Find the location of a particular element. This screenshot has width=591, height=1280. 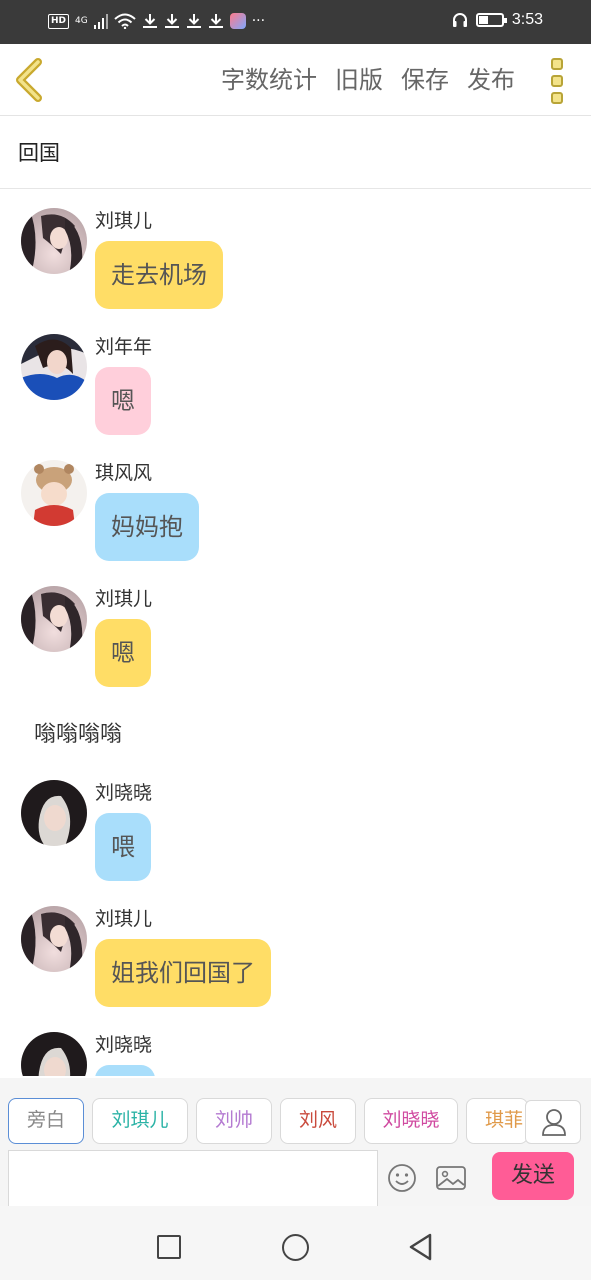

back-button is located at coordinates (32, 80).